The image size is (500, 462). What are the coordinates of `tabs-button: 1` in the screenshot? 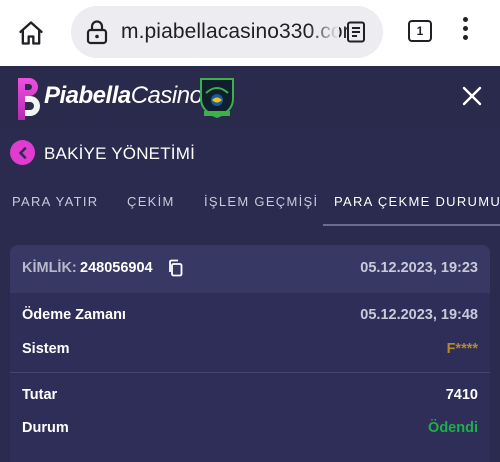 It's located at (420, 31).